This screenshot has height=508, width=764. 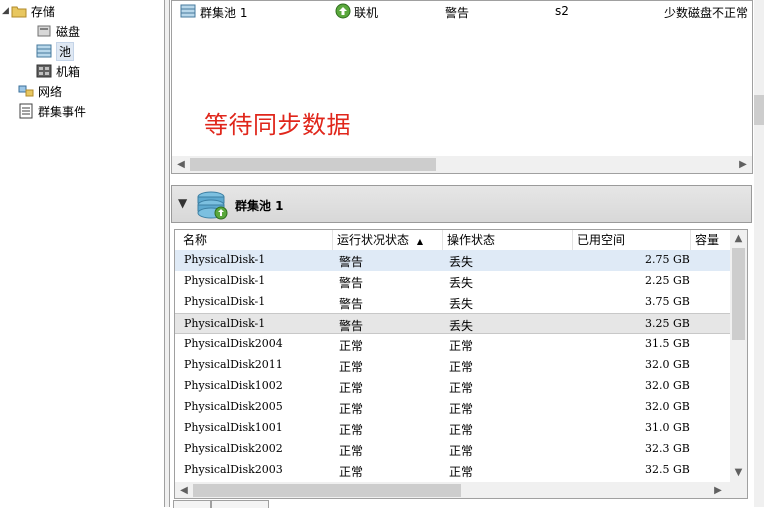 I want to click on tree-label-network: 网络, so click(x=50, y=91).